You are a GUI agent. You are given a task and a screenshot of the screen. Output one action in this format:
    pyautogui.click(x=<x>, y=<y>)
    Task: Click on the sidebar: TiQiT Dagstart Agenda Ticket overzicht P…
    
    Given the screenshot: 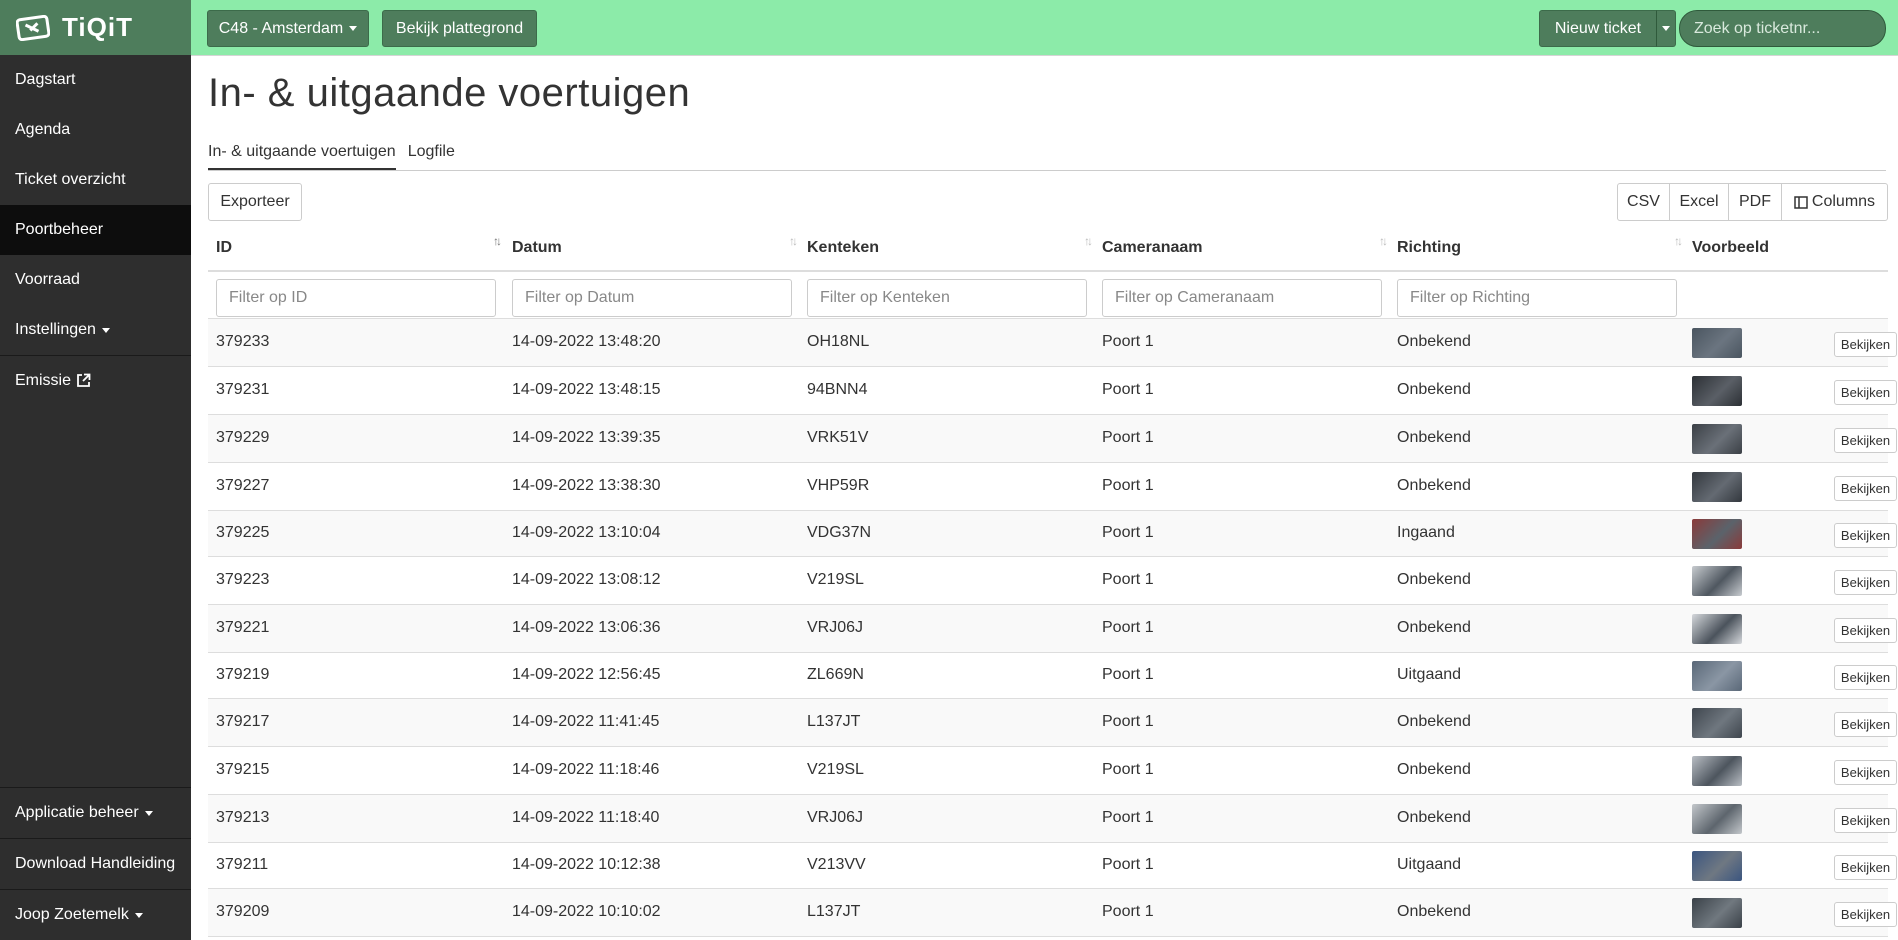 What is the action you would take?
    pyautogui.click(x=95, y=470)
    